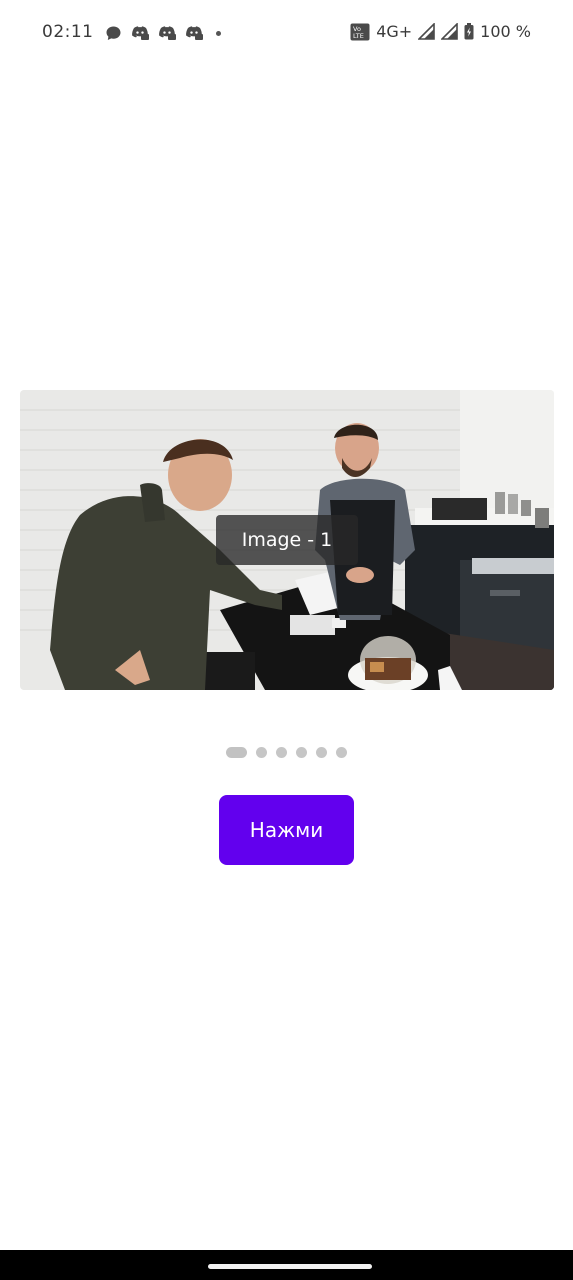 The image size is (573, 1280). I want to click on home-gesture-handle, so click(290, 1266).